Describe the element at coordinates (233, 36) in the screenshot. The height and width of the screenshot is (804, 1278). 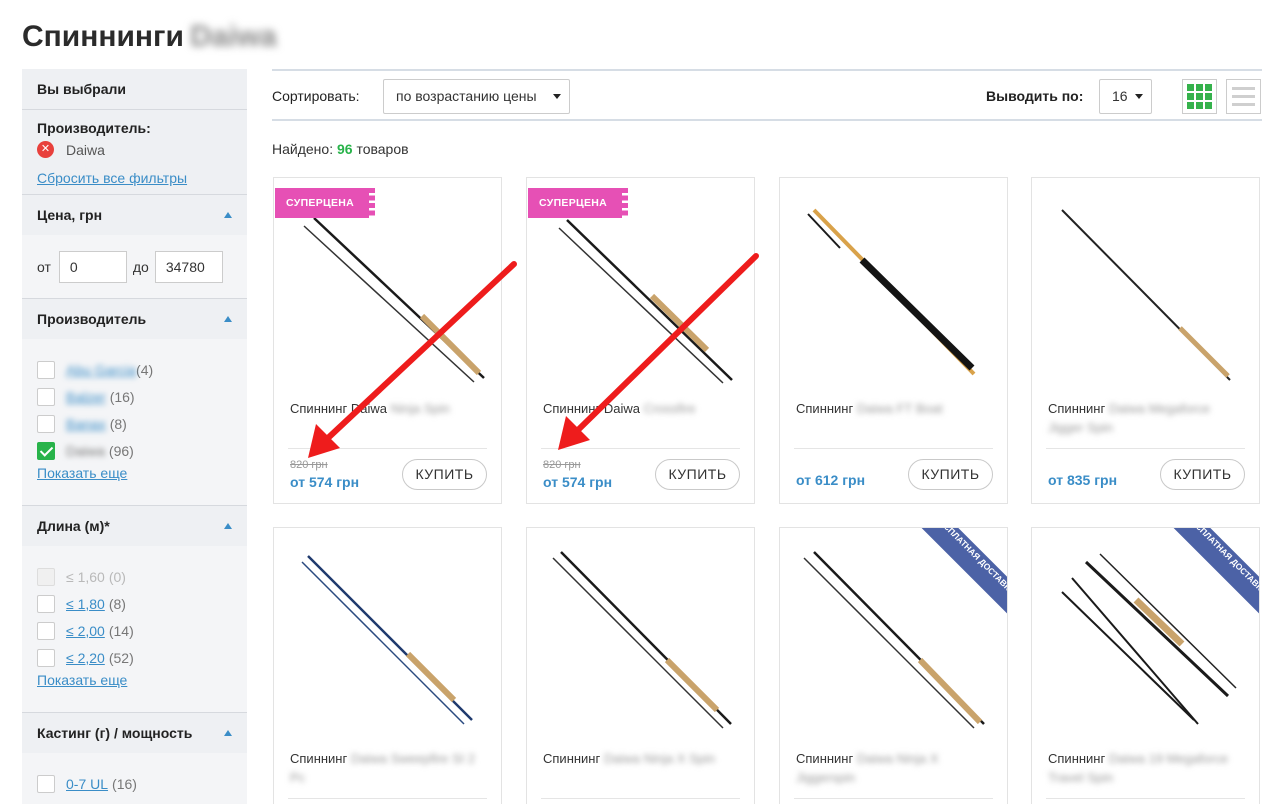
I see `page-title-brand: Daiwa` at that location.